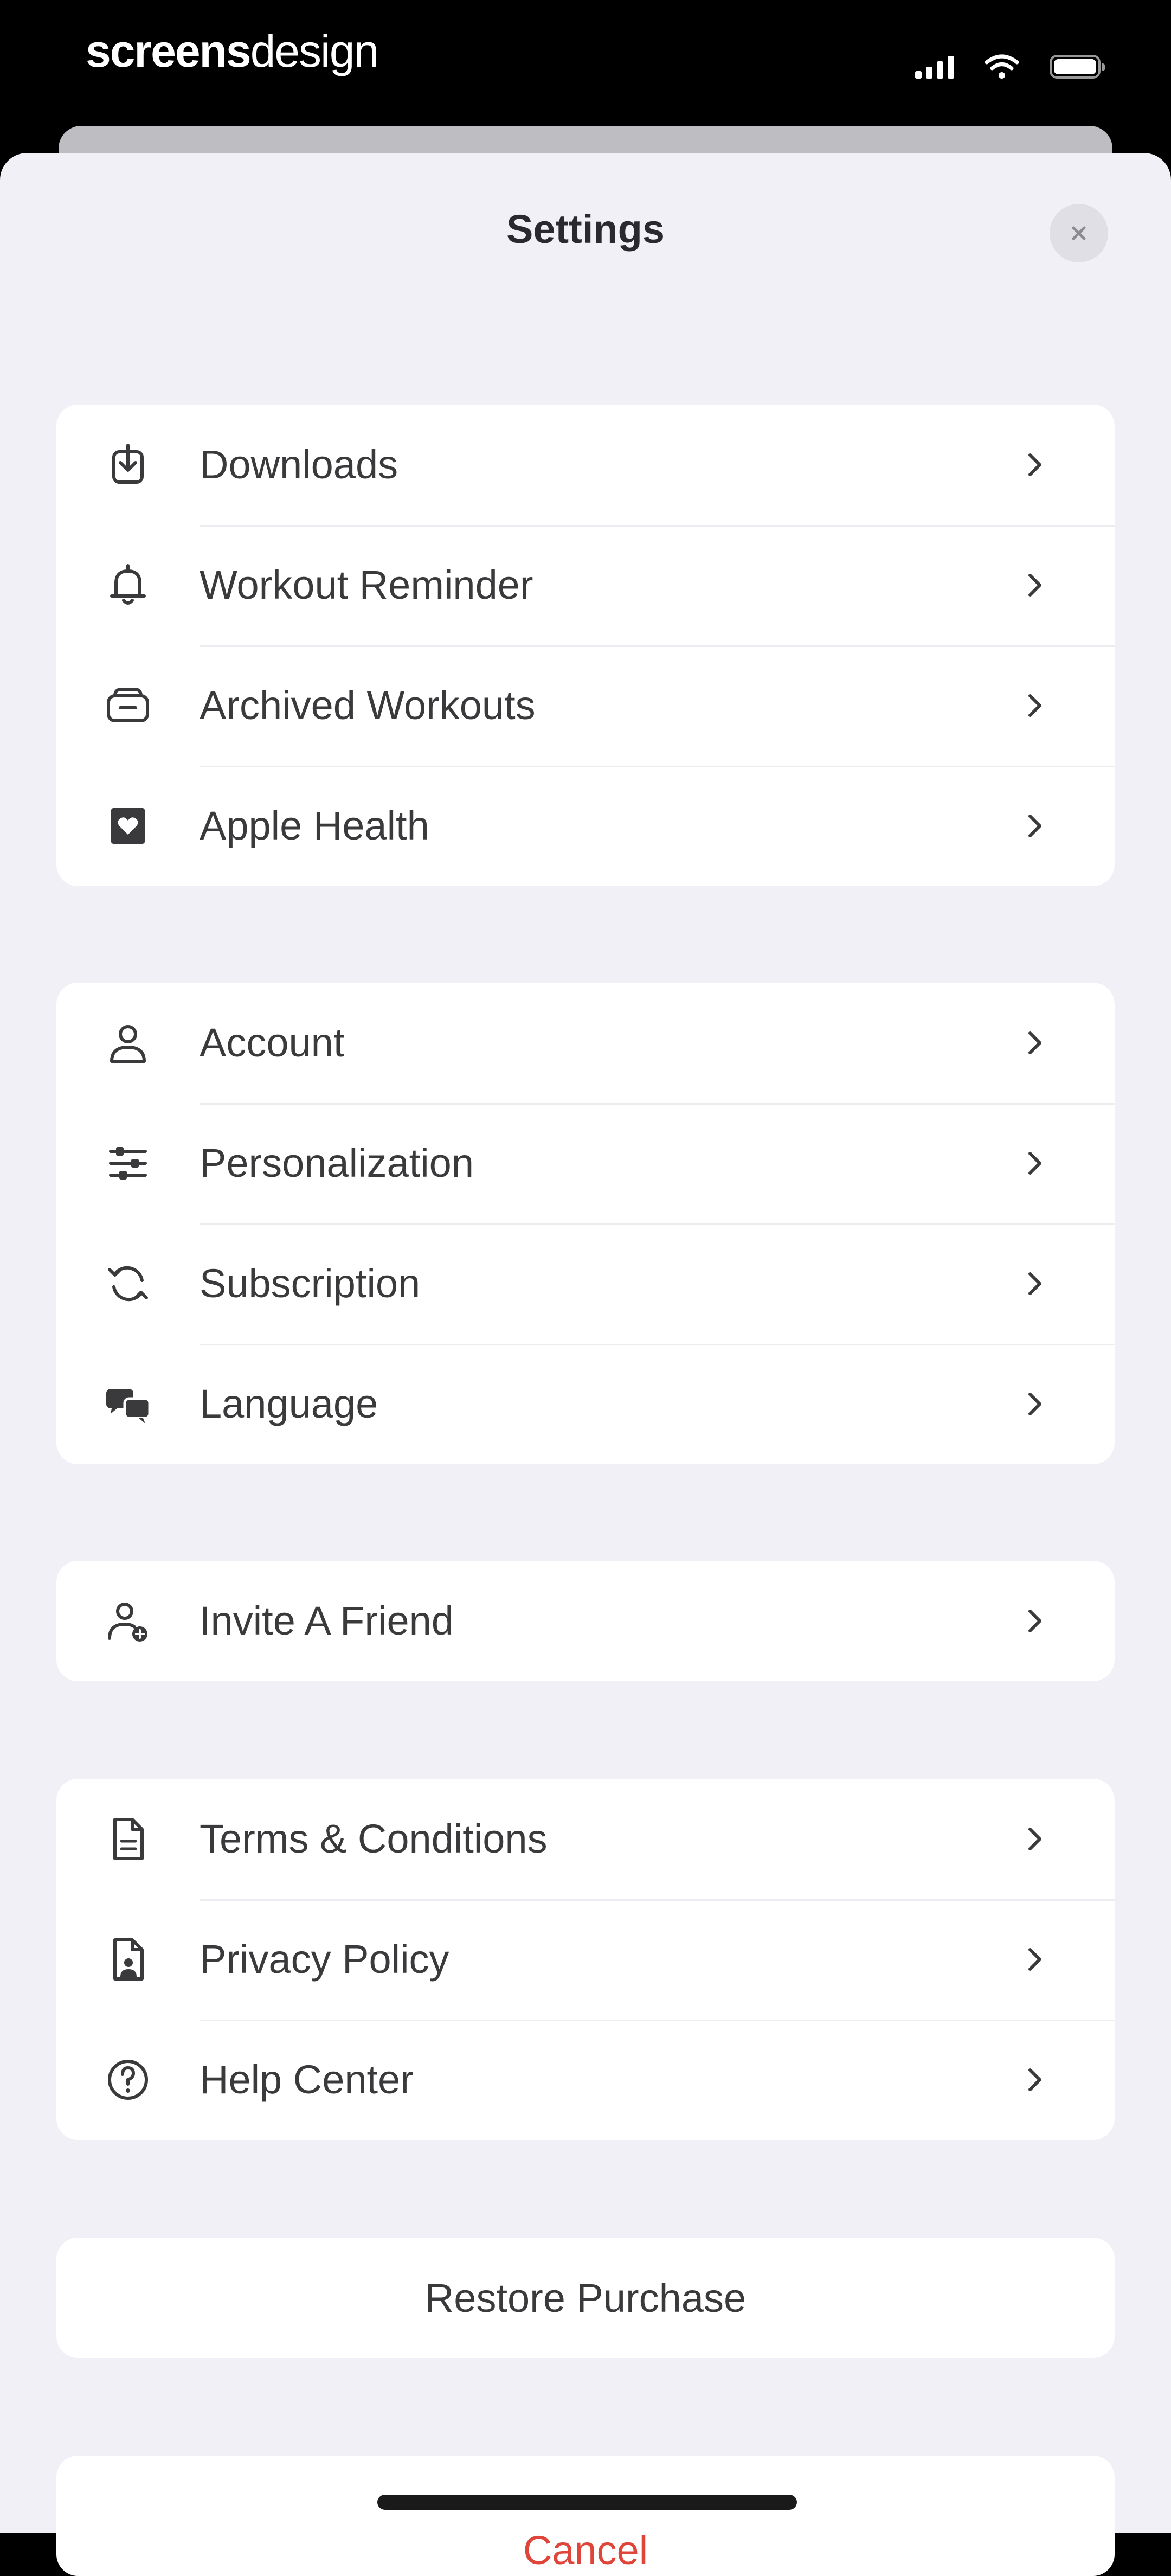 This screenshot has height=2576, width=1171. I want to click on settings-group-invite: Invite A Friend, so click(585, 1621).